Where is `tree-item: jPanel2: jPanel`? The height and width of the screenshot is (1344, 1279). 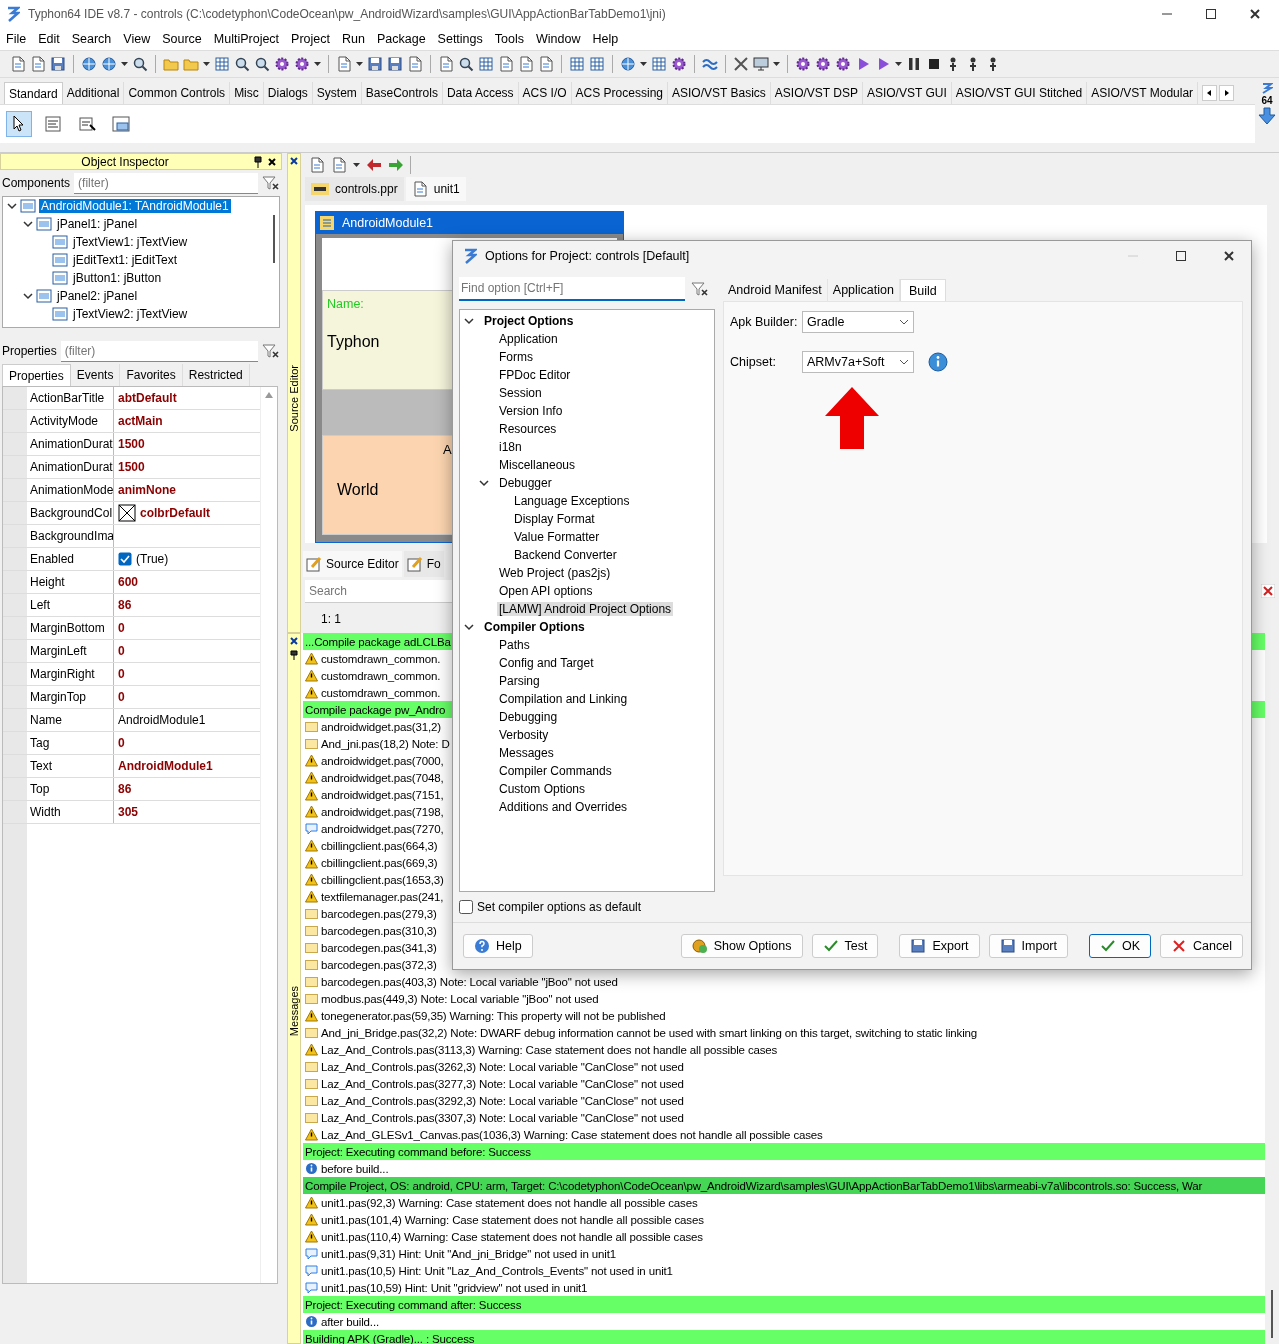 tree-item: jPanel2: jPanel is located at coordinates (97, 296).